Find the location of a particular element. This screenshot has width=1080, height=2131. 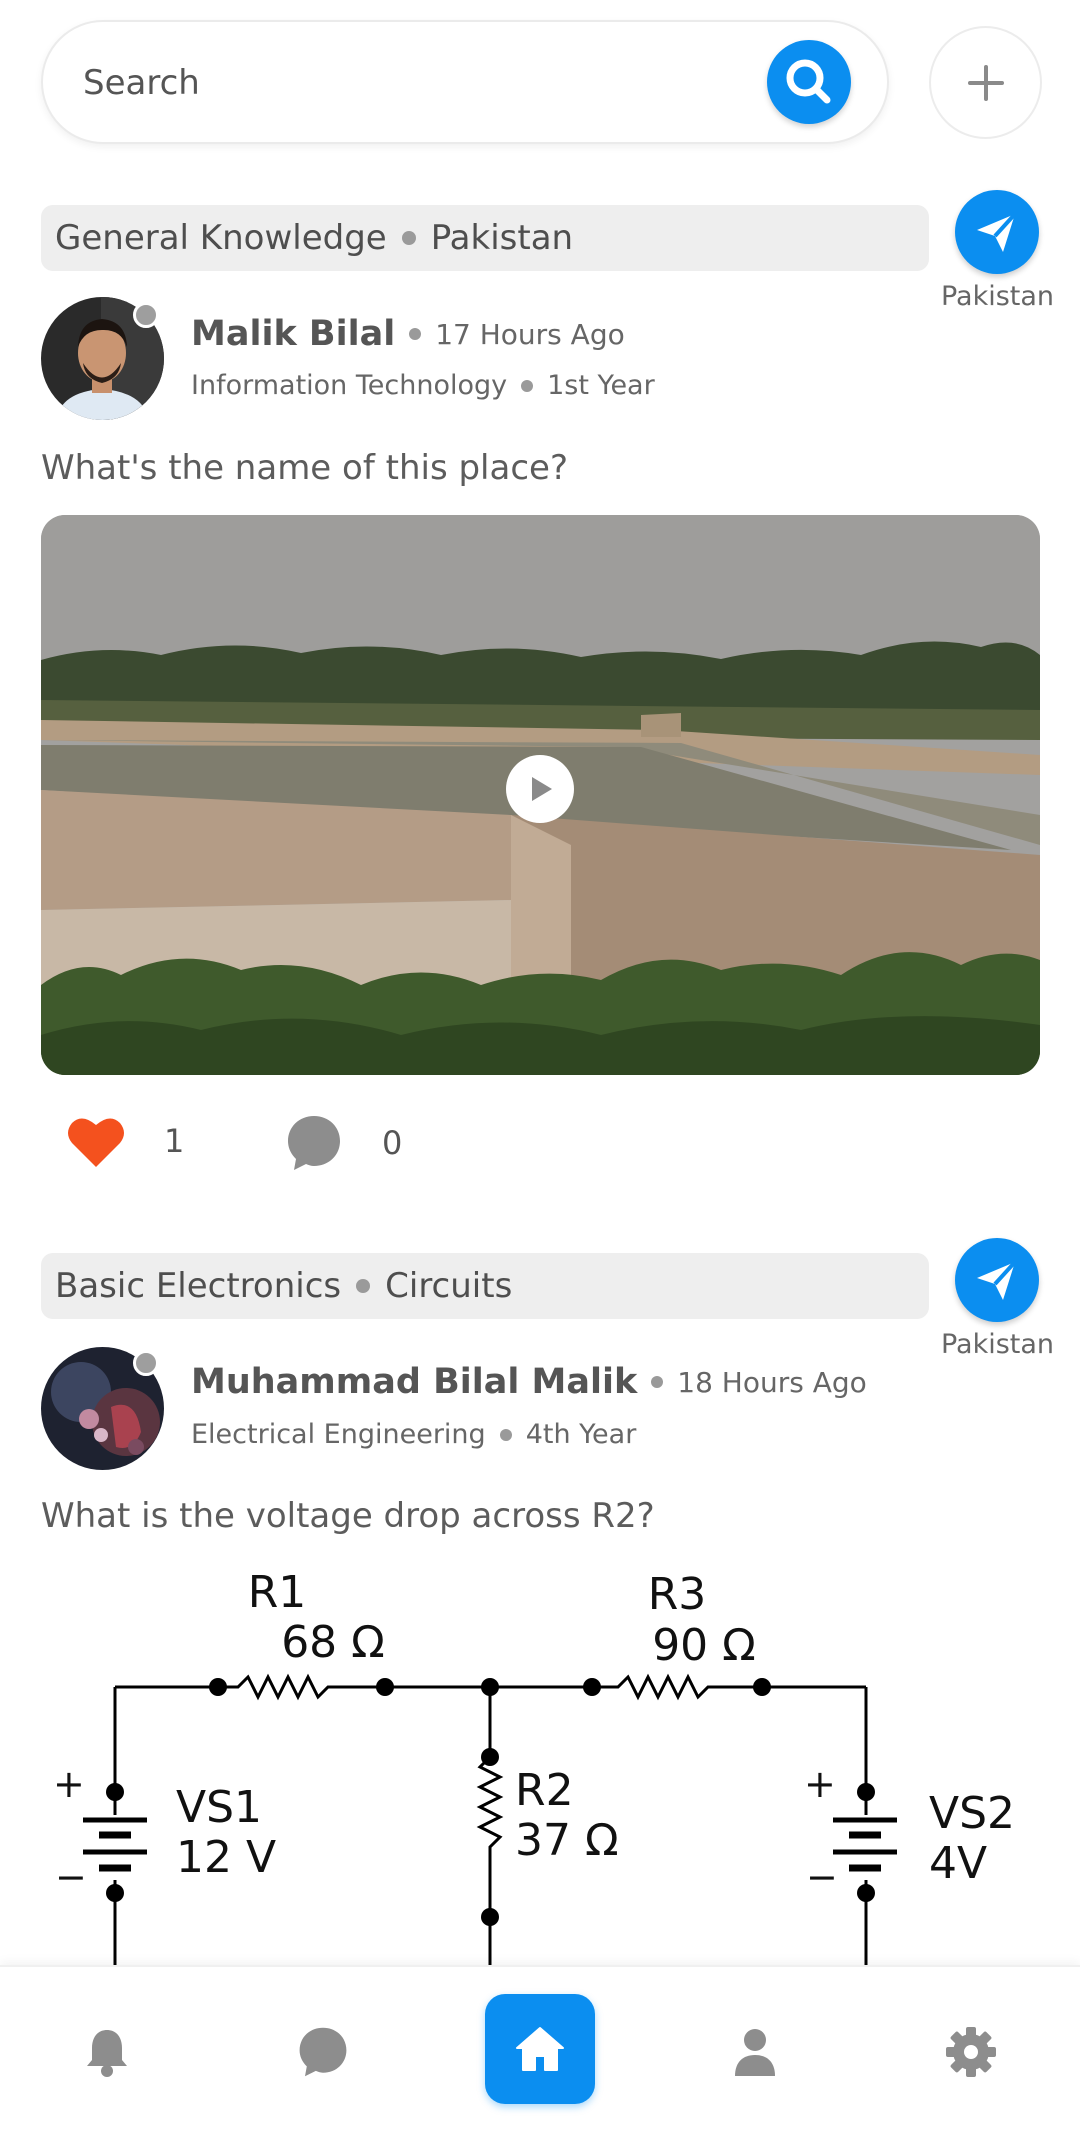

vs2-minus-label: − is located at coordinates (822, 1877).